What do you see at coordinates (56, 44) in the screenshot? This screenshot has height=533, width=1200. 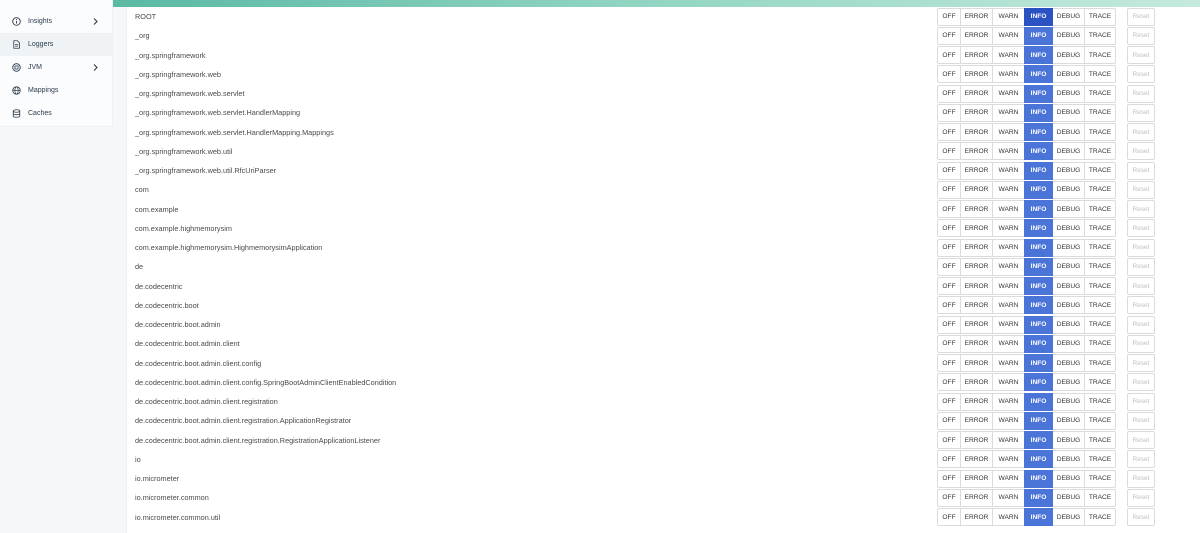 I see `sidebar-item-loggers: Loggers` at bounding box center [56, 44].